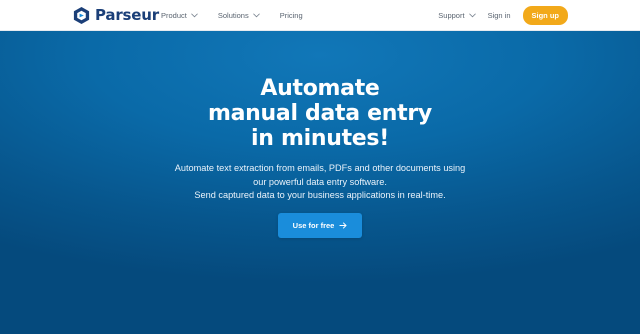  I want to click on hero-title-line: Automate, so click(320, 88).